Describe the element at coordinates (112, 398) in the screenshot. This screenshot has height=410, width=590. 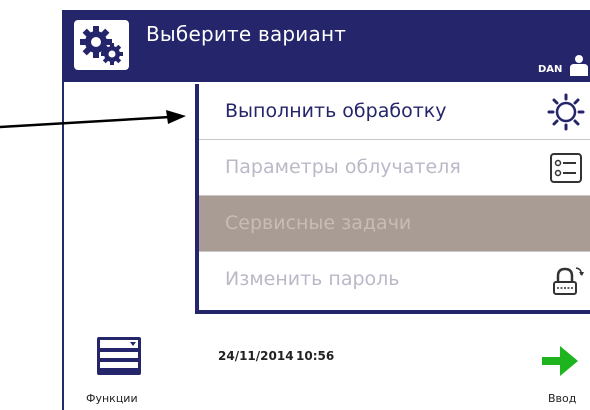
I see `functions-label: Функции` at that location.